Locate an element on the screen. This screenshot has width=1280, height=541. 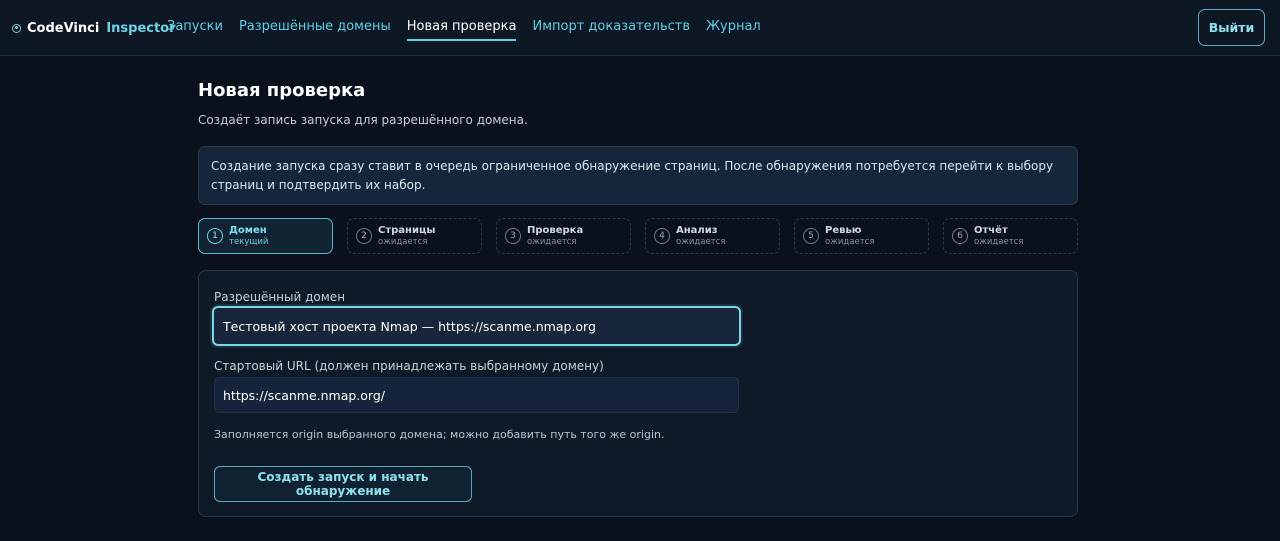
step-title: Проверка is located at coordinates (555, 230).